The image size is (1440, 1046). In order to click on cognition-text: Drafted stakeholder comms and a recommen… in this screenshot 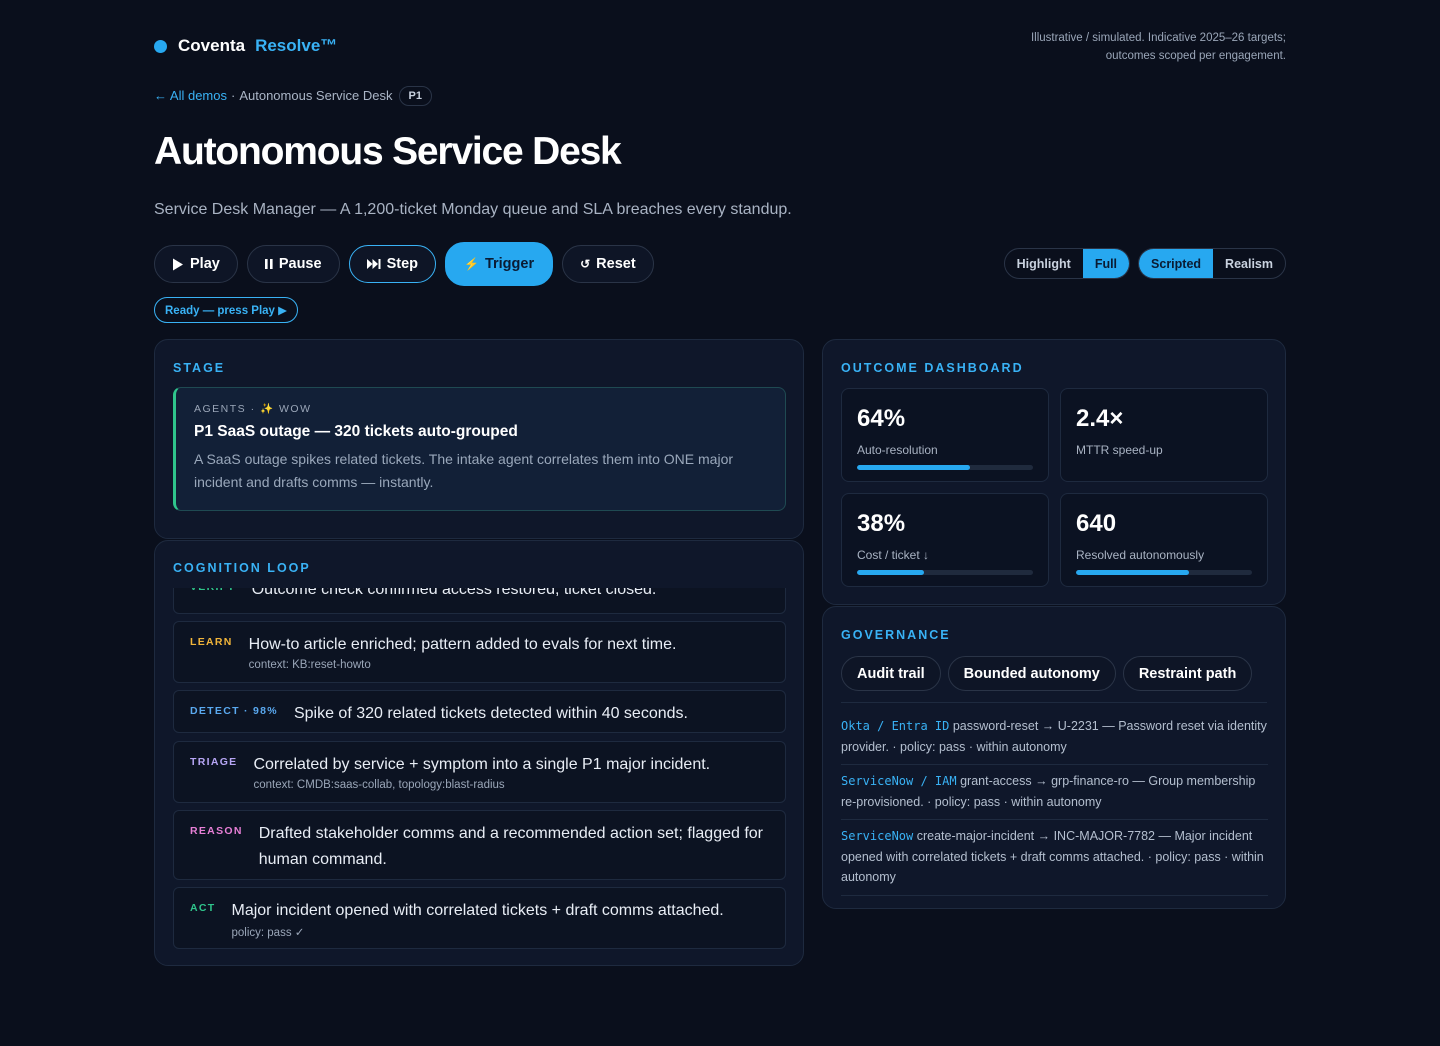, I will do `click(510, 846)`.